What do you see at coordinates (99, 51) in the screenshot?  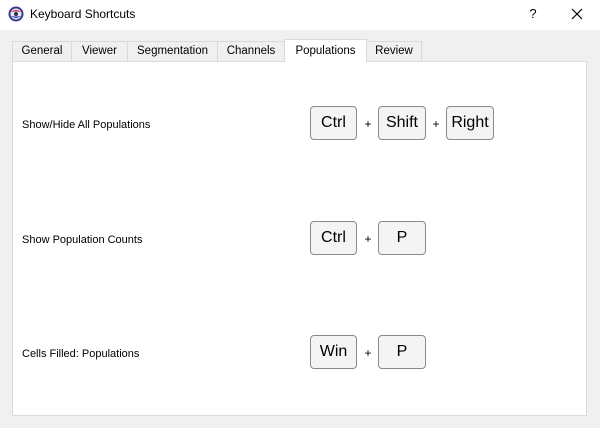 I see `tab-viewer: Viewer` at bounding box center [99, 51].